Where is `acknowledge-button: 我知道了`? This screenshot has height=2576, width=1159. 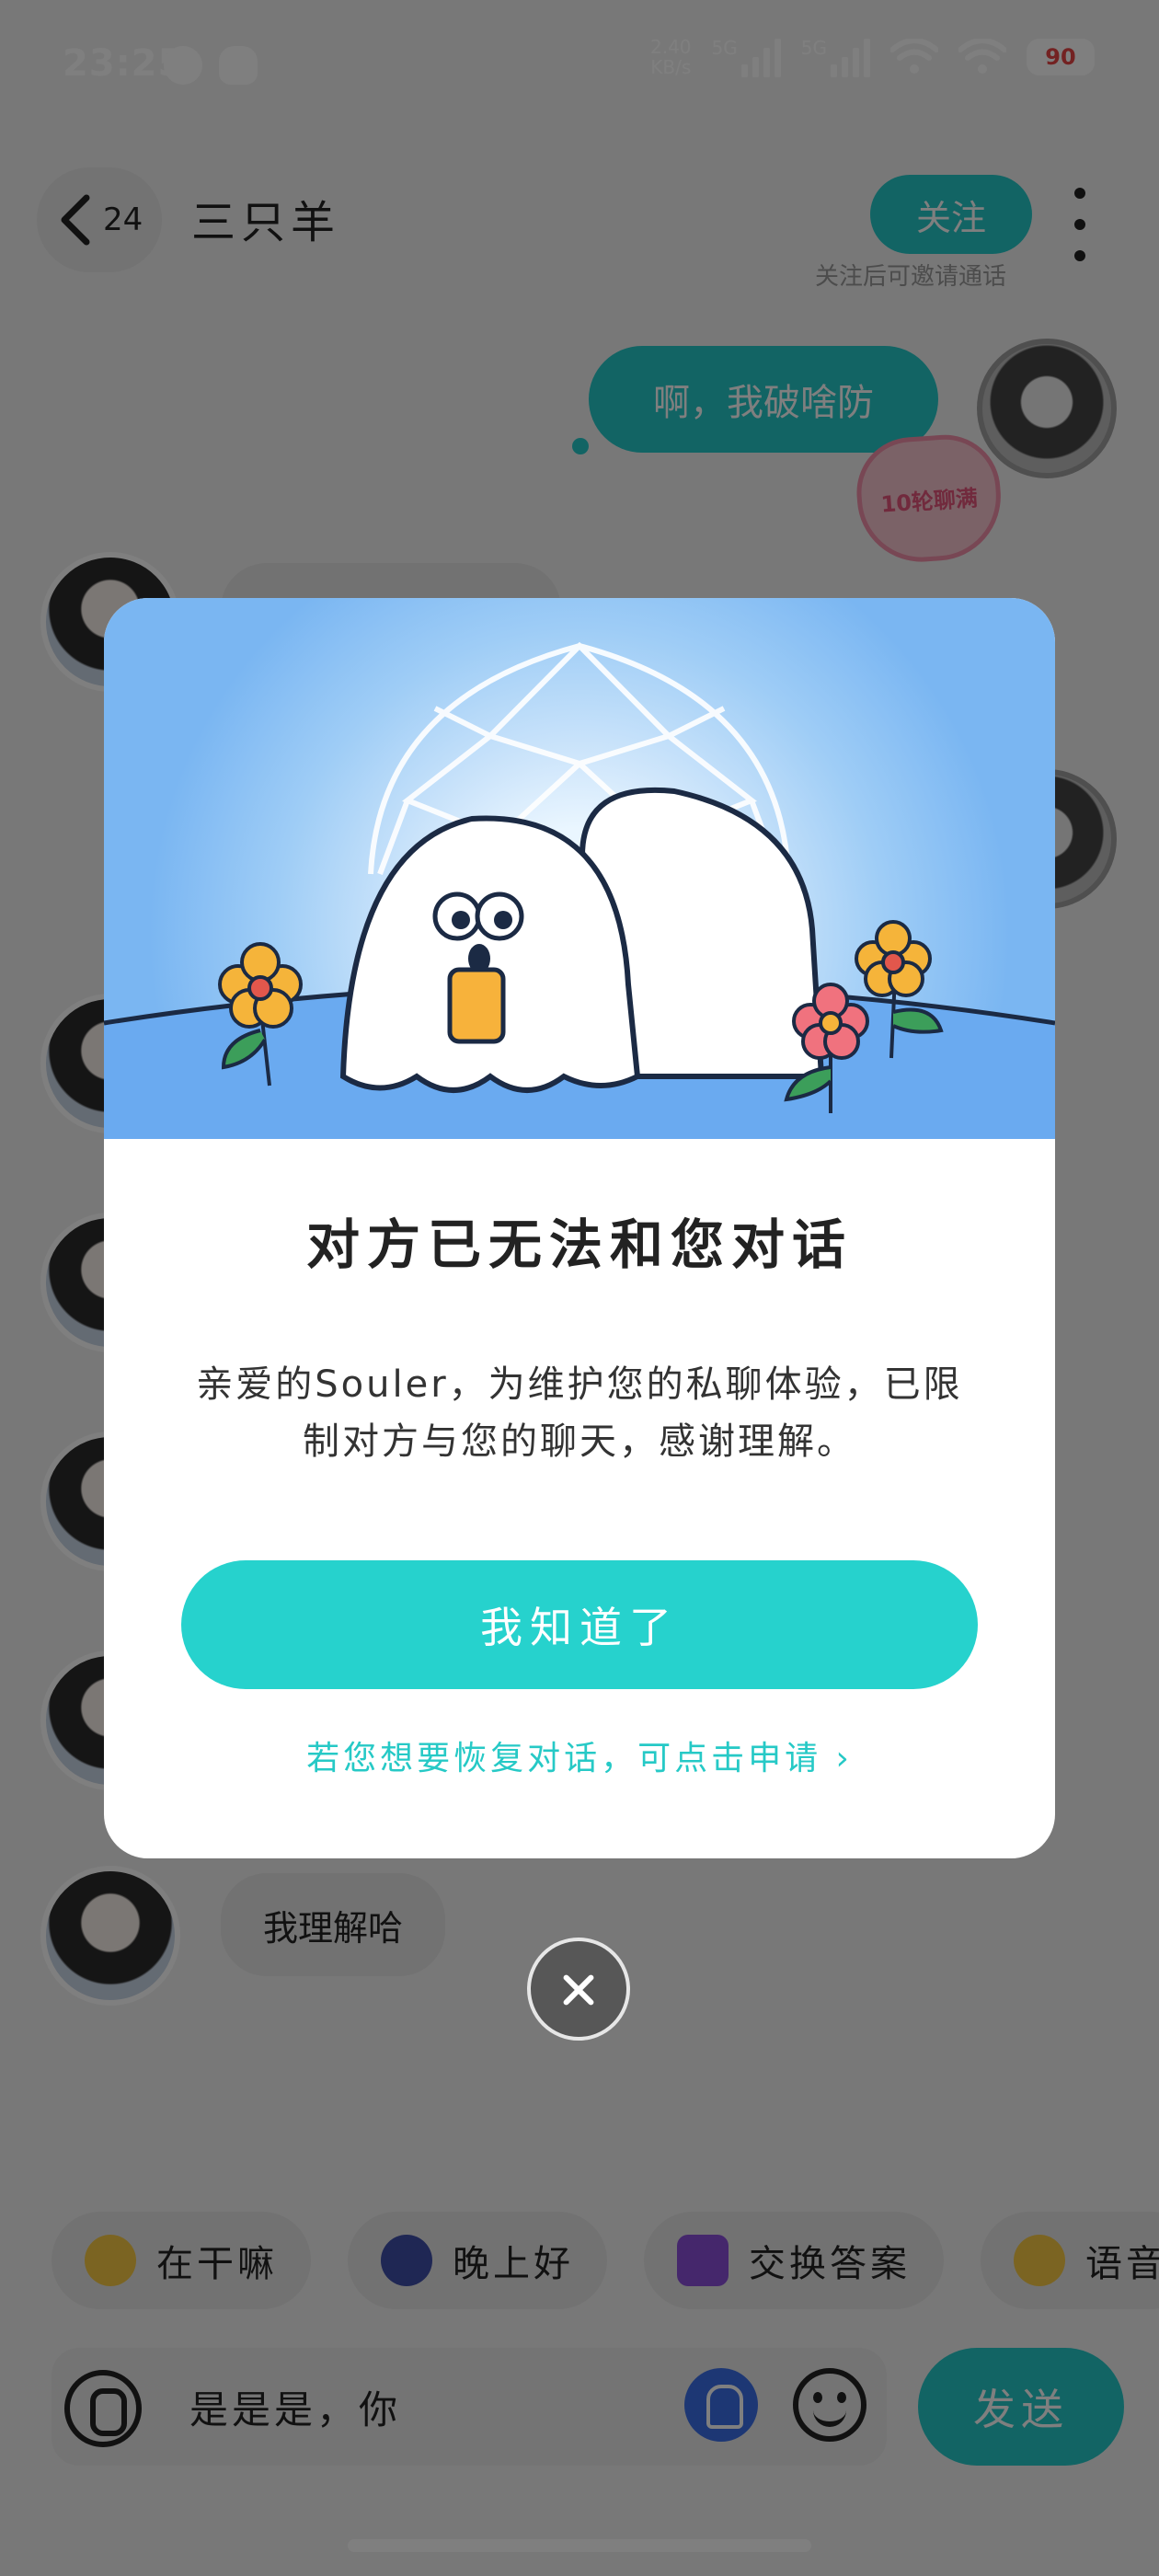
acknowledge-button: 我知道了 is located at coordinates (579, 1624).